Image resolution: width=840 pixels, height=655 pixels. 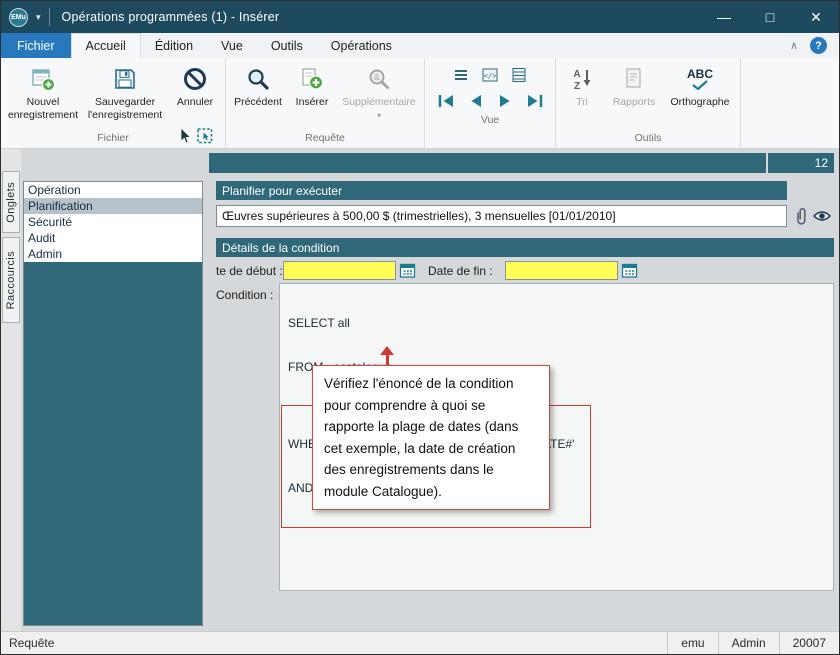 I want to click on sidebar-item-audit: Audit, so click(x=113, y=238).